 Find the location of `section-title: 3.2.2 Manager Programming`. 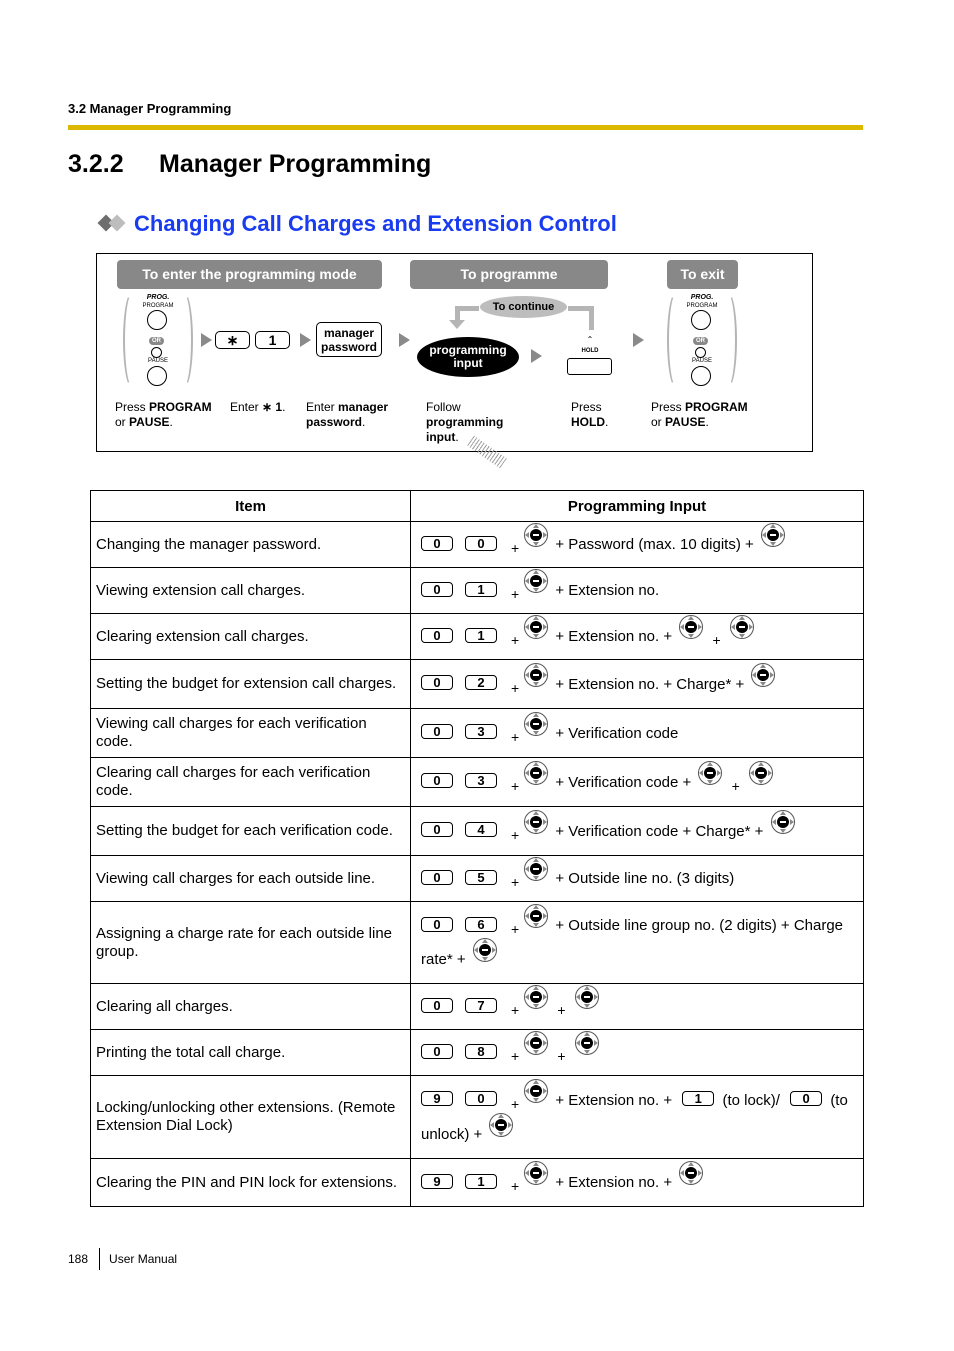

section-title: 3.2.2 Manager Programming is located at coordinates (249, 164).